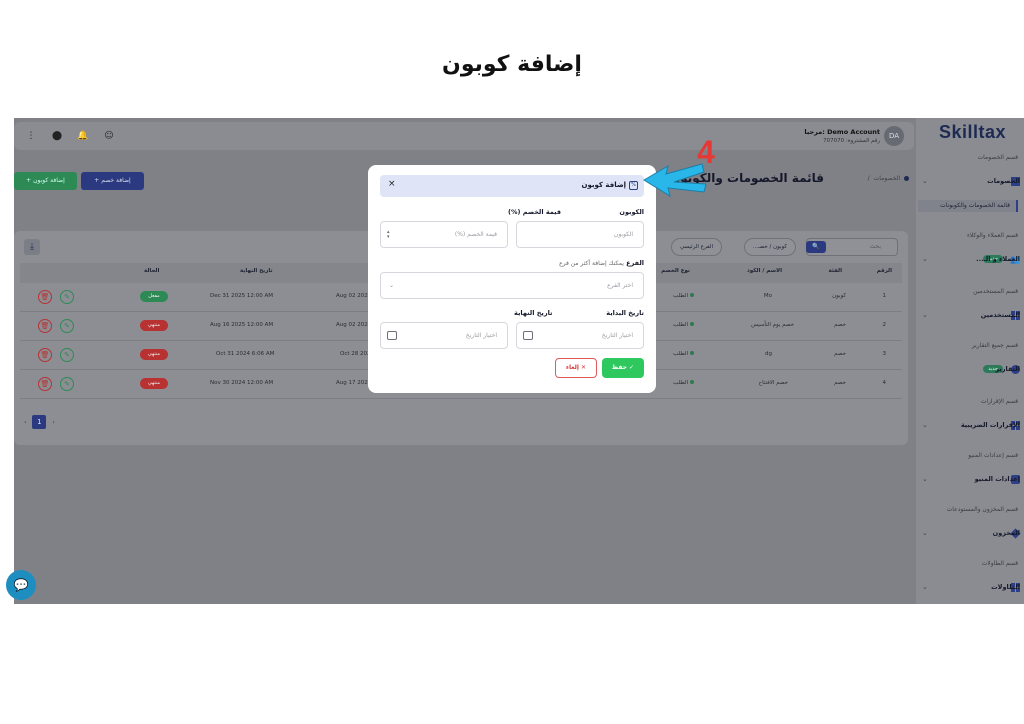  Describe the element at coordinates (990, 425) in the screenshot. I see `sidebar-item-label: الإقرارات الضريبية` at that location.